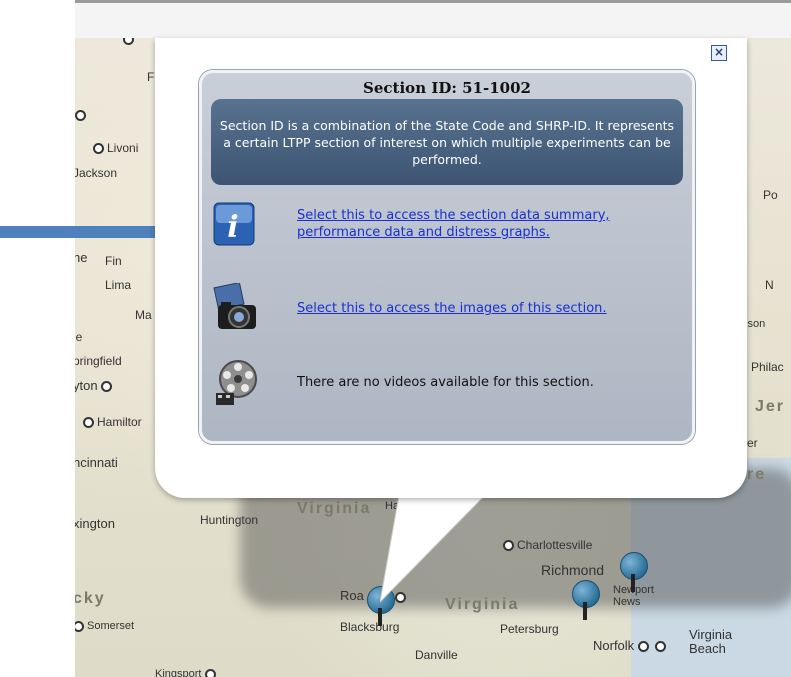 Image resolution: width=791 pixels, height=677 pixels. Describe the element at coordinates (529, 629) in the screenshot. I see `place-petersburg: Petersburg` at that location.